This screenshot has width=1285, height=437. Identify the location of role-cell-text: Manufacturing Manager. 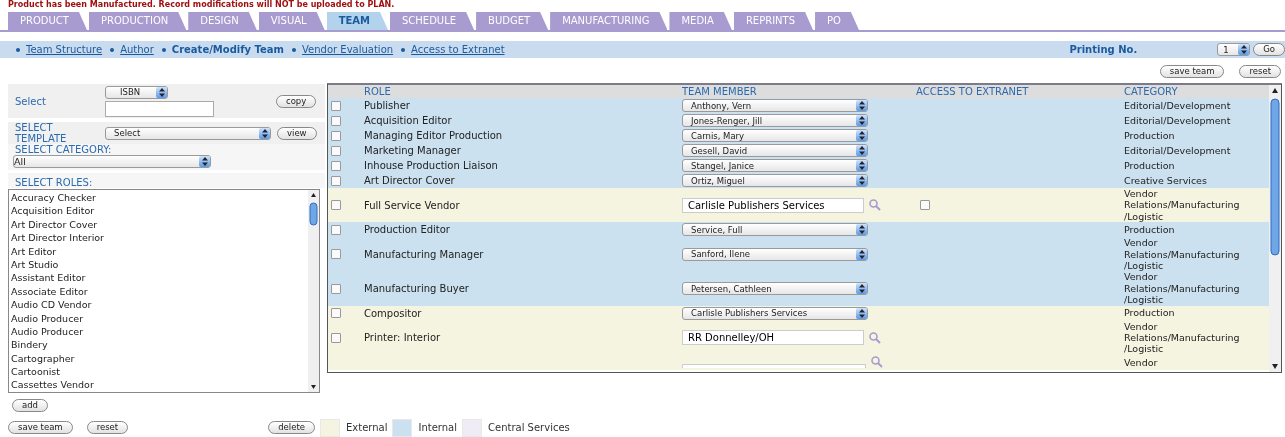
(424, 254).